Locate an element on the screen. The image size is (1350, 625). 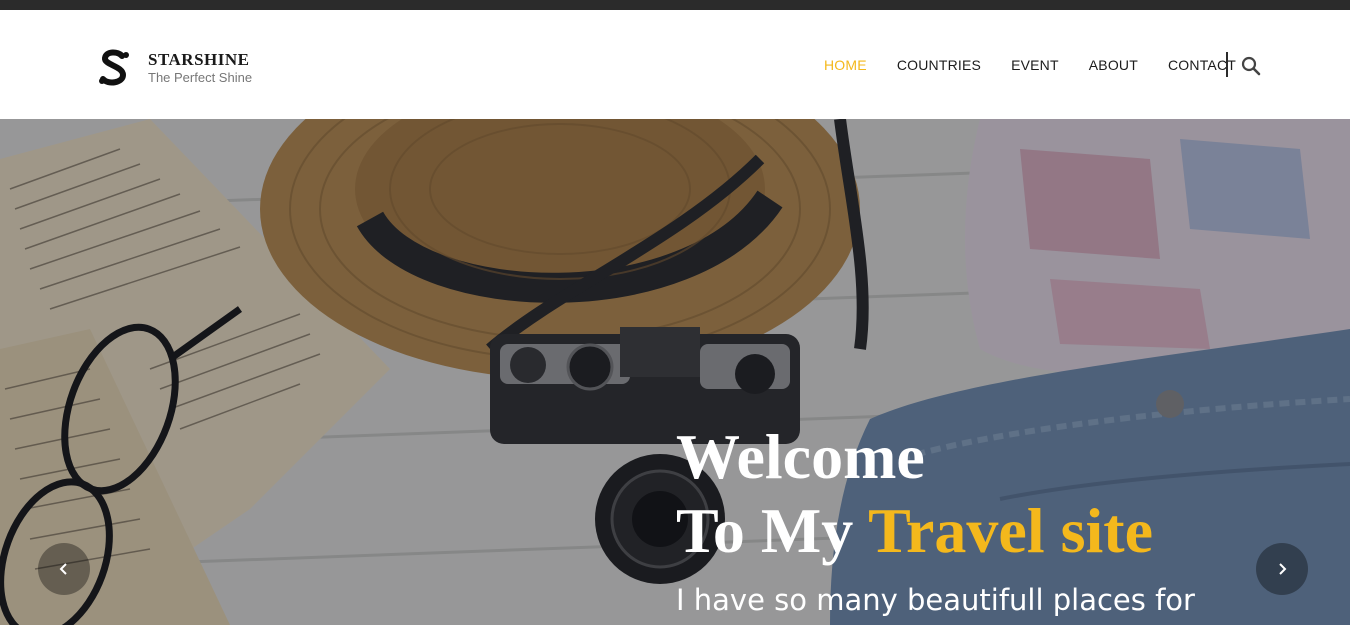
nav-divider is located at coordinates (1227, 64).